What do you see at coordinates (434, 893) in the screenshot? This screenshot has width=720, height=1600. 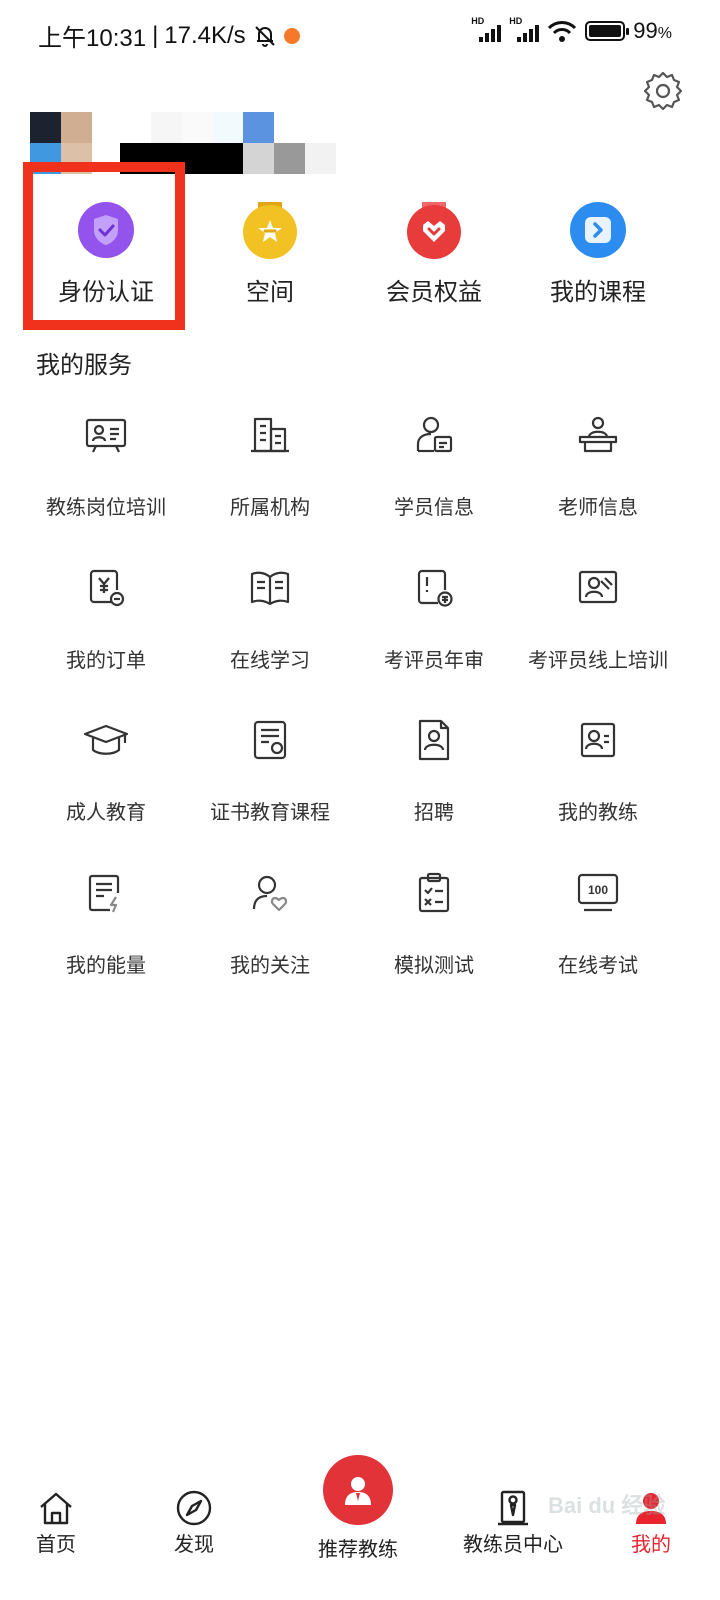 I see `checklist-icon` at bounding box center [434, 893].